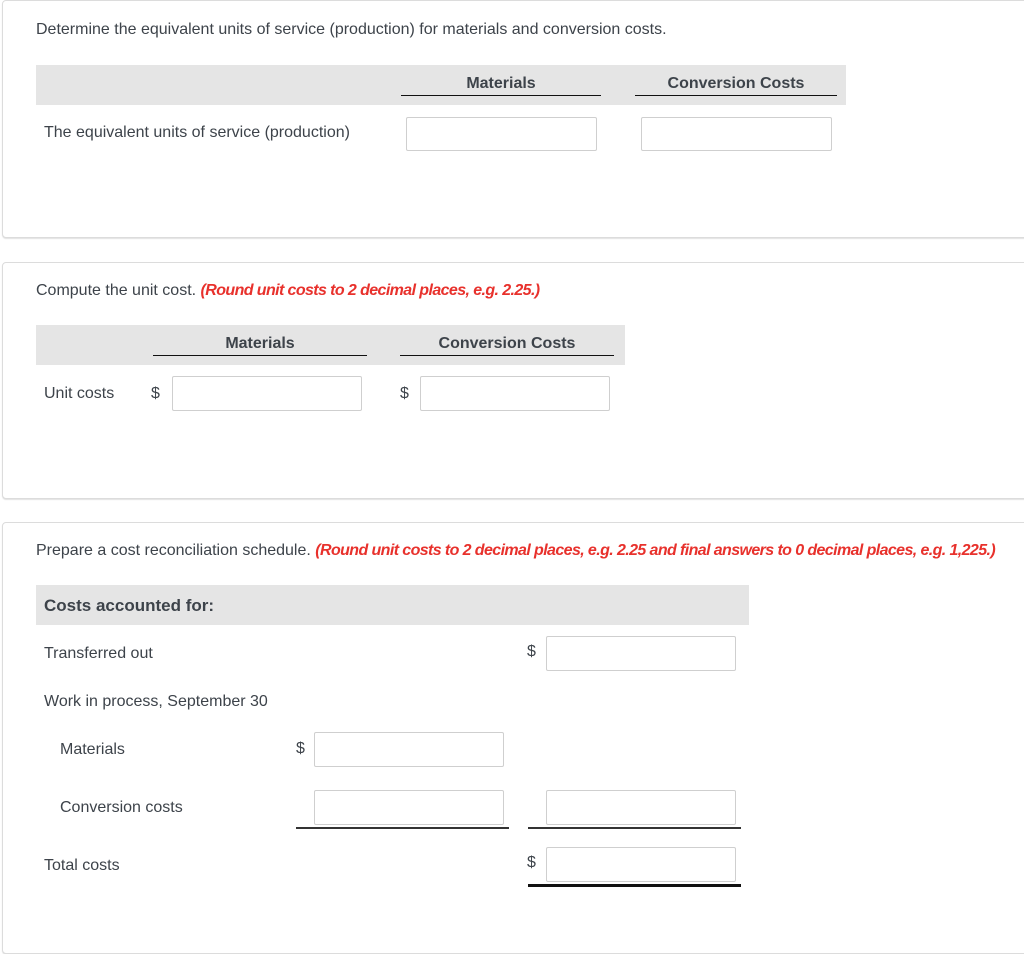 Image resolution: width=1024 pixels, height=954 pixels. I want to click on wip-conversion-costs-label: Conversion costs, so click(121, 807).